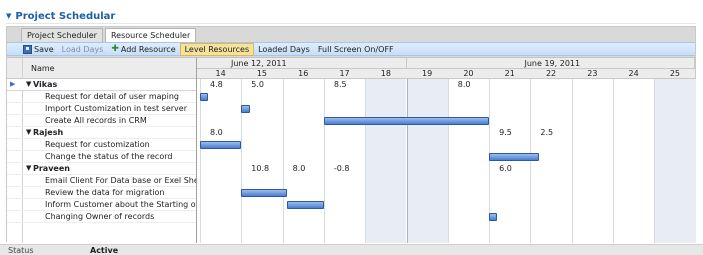 The width and height of the screenshot is (703, 255). What do you see at coordinates (217, 49) in the screenshot?
I see `level-resources-button: Level Resources` at bounding box center [217, 49].